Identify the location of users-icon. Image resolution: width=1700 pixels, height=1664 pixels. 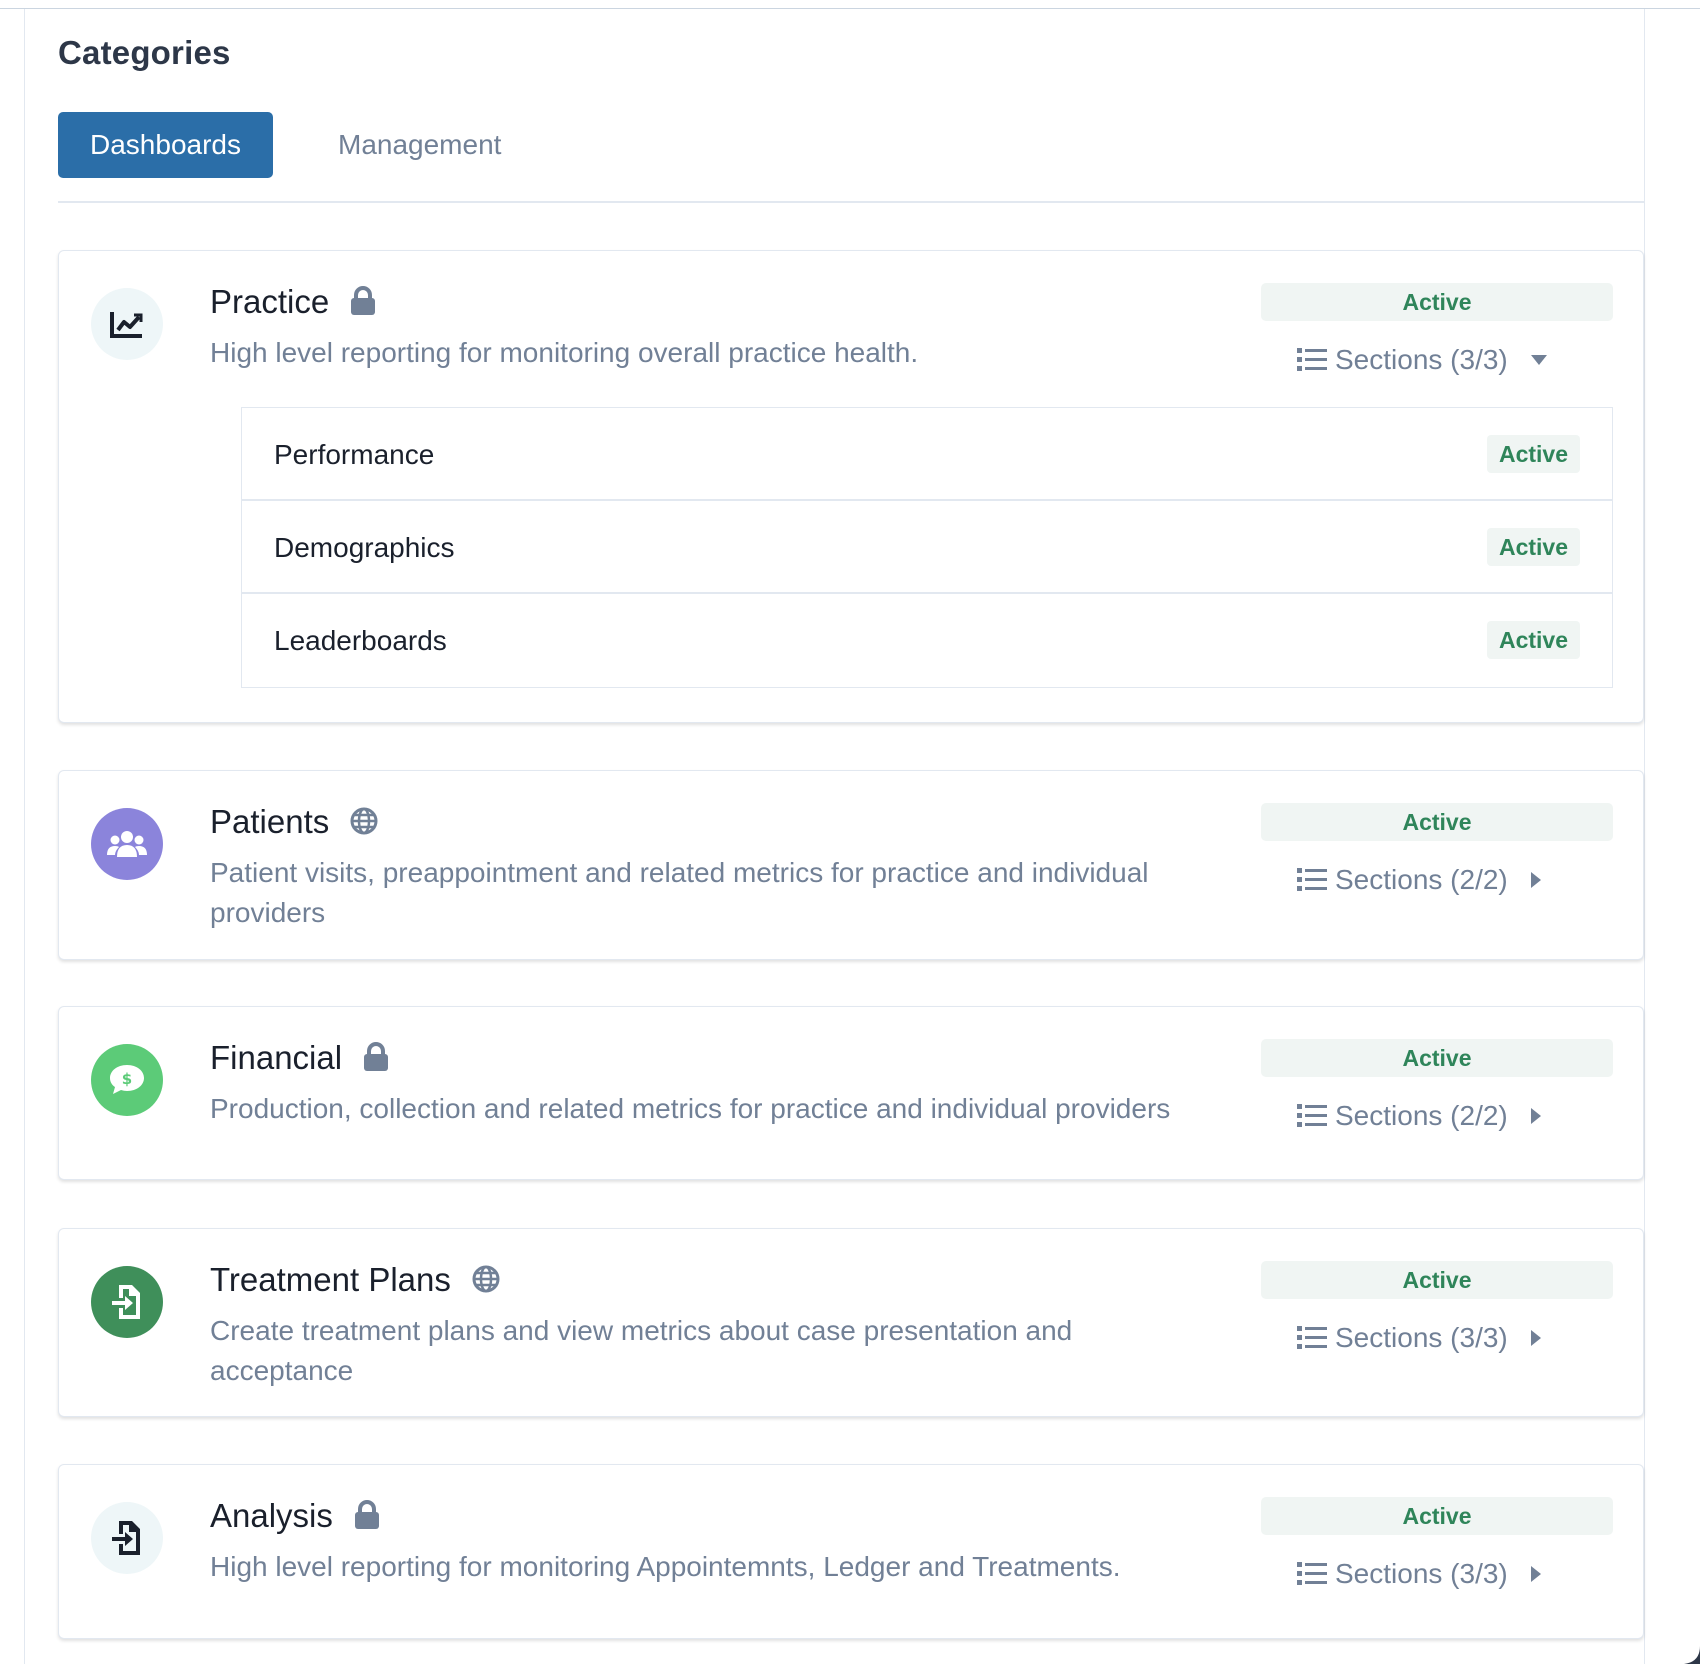
(127, 844).